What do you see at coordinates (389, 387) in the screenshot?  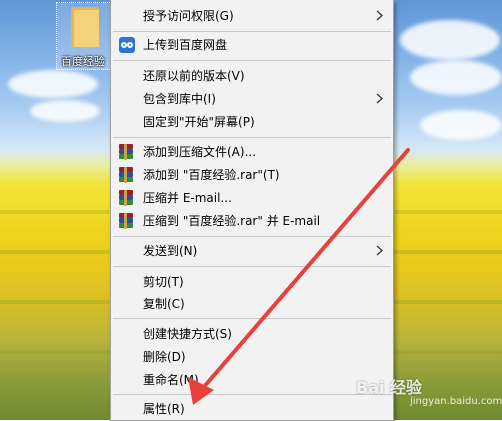 I see `baidu-watermark: Bai 经验` at bounding box center [389, 387].